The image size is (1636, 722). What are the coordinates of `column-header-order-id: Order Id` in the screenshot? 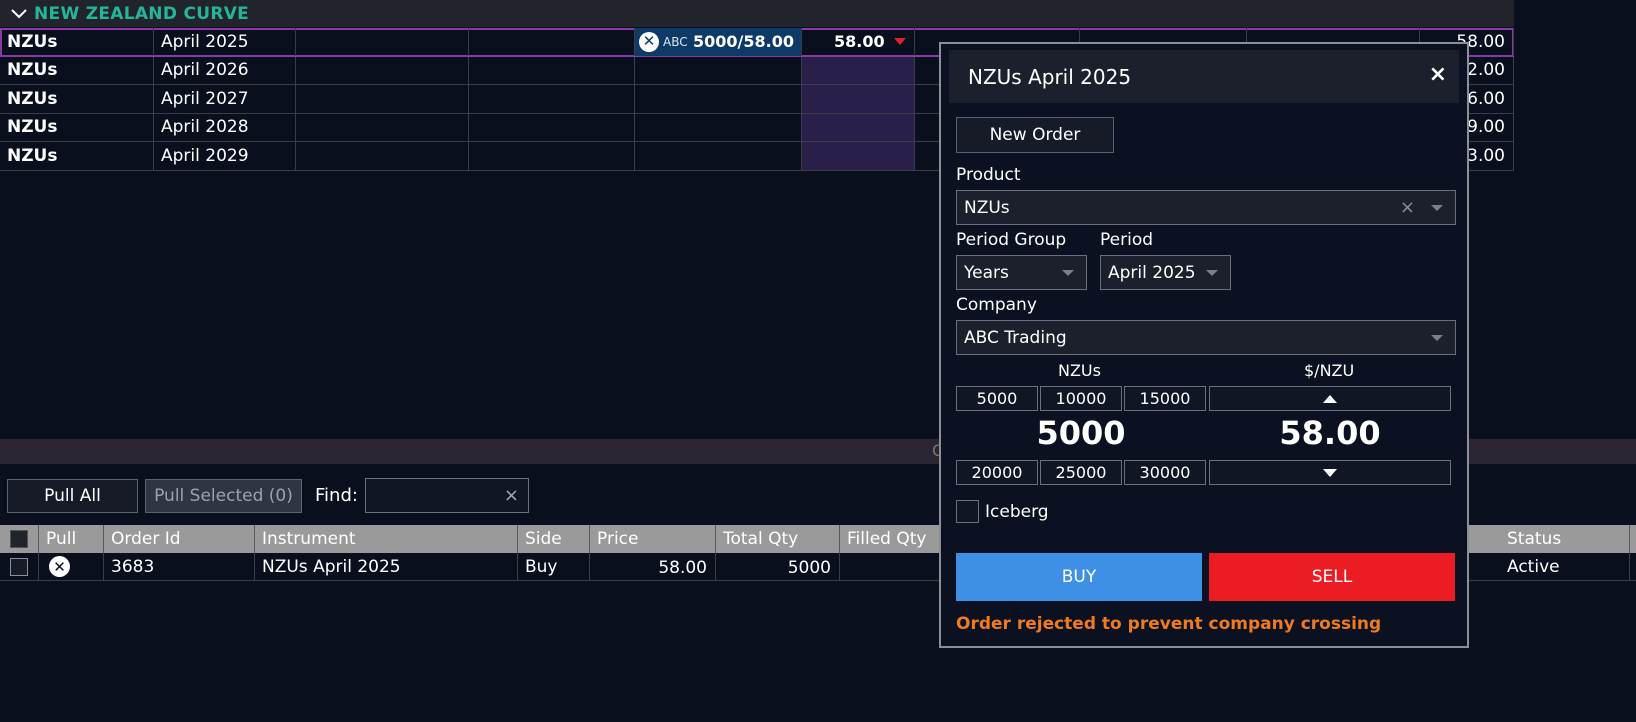 It's located at (179, 539).